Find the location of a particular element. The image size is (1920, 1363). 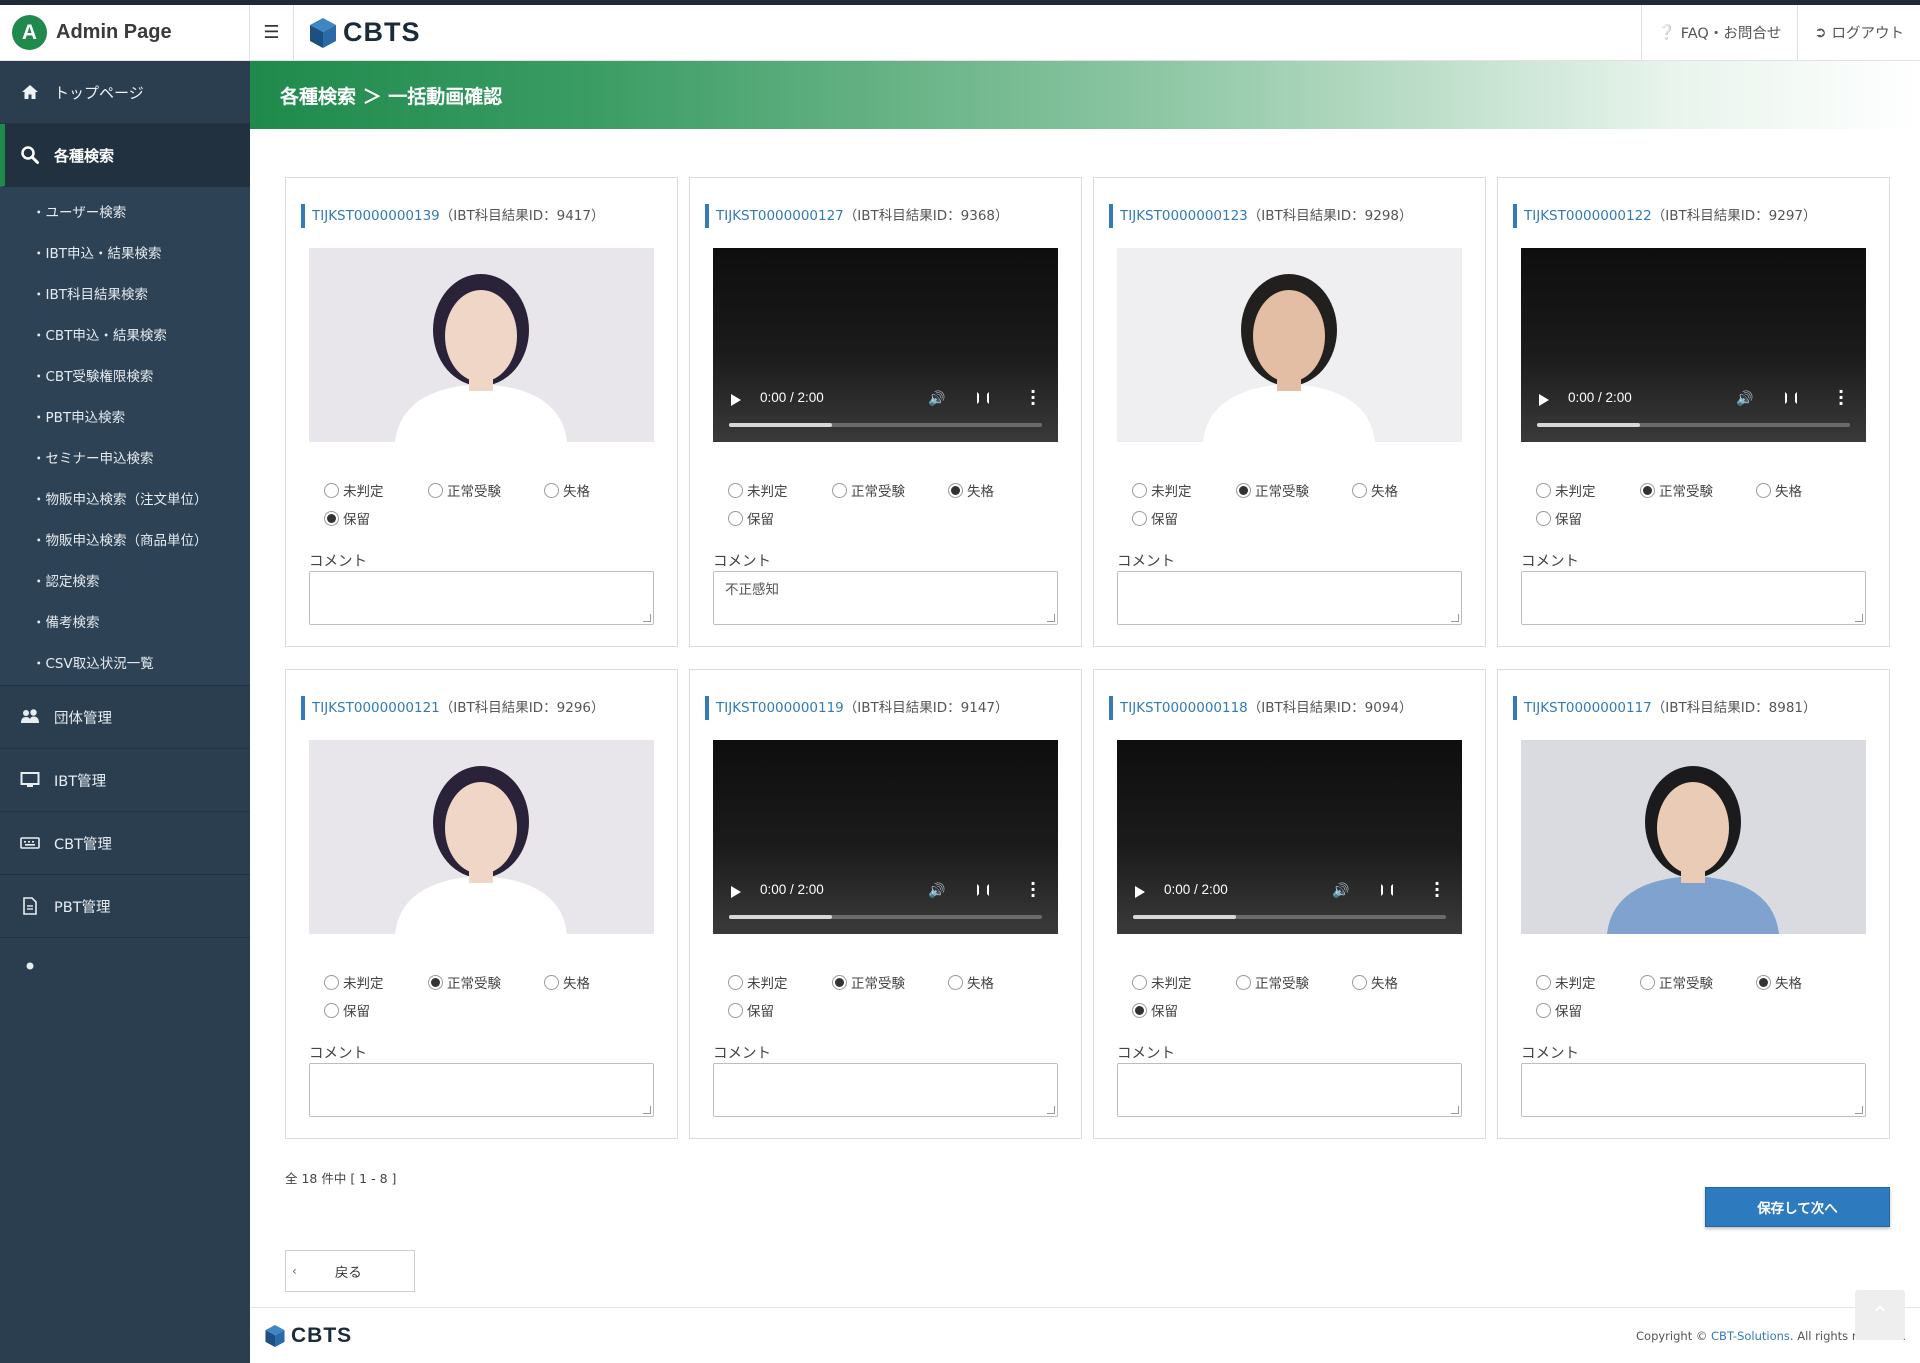

examinee-id: TIJKST0000000139 is located at coordinates (376, 216).